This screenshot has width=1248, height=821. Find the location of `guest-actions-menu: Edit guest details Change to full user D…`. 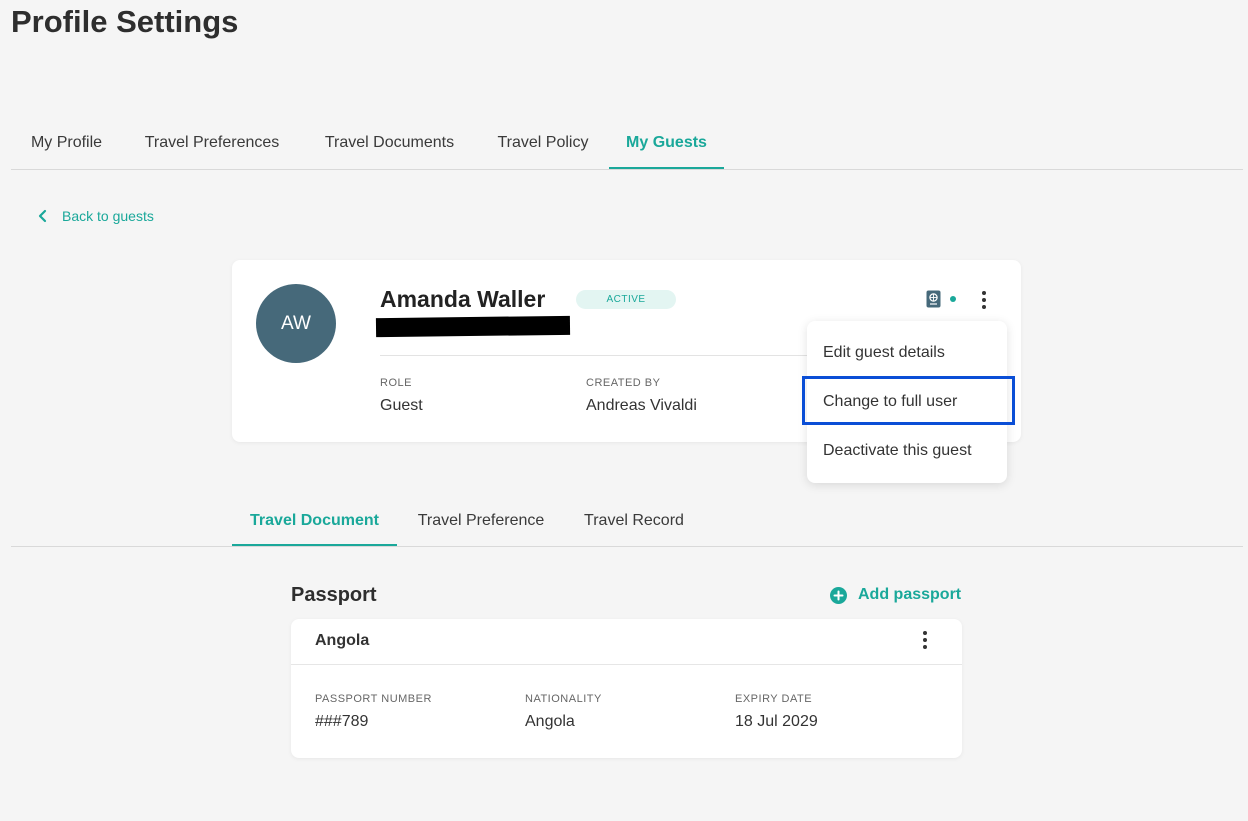

guest-actions-menu: Edit guest details Change to full user D… is located at coordinates (907, 402).